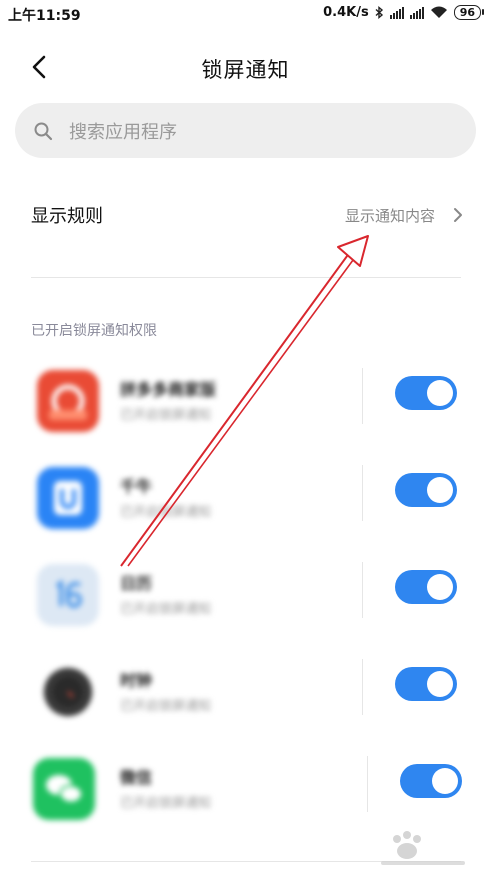 The image size is (491, 879). What do you see at coordinates (346, 12) in the screenshot?
I see `network-speed: 0.4K/s` at bounding box center [346, 12].